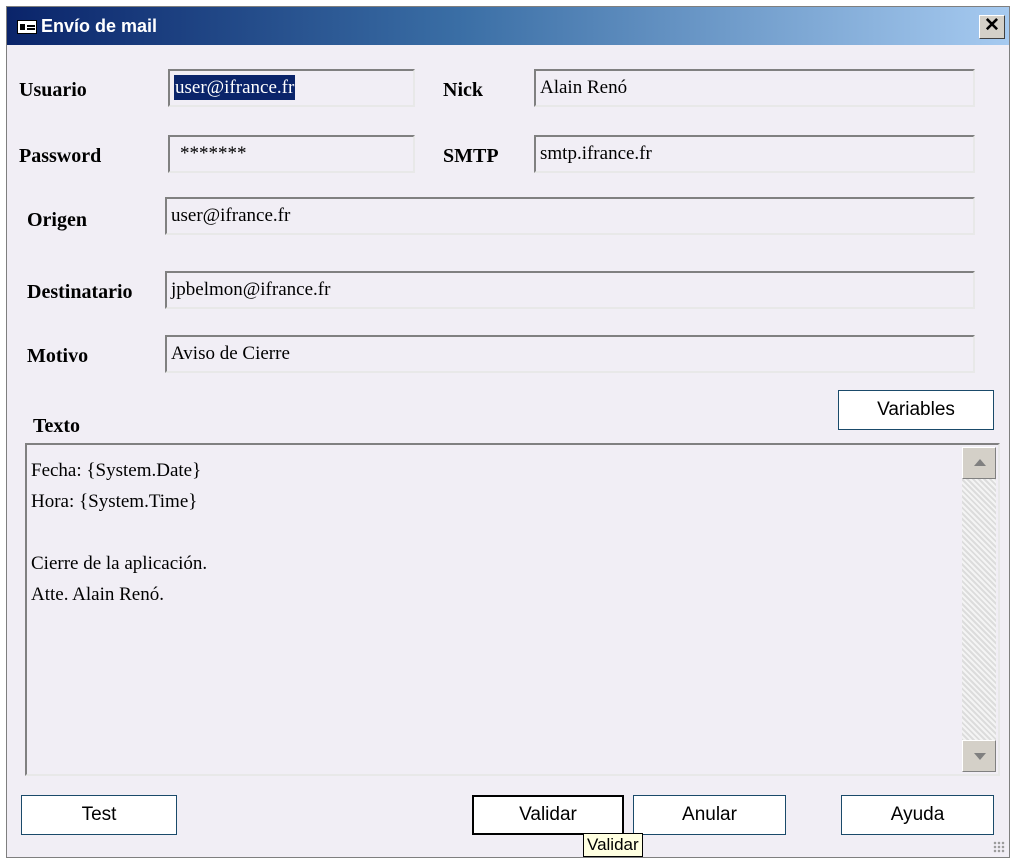  What do you see at coordinates (754, 88) in the screenshot?
I see `nick-field: Alain Renó` at bounding box center [754, 88].